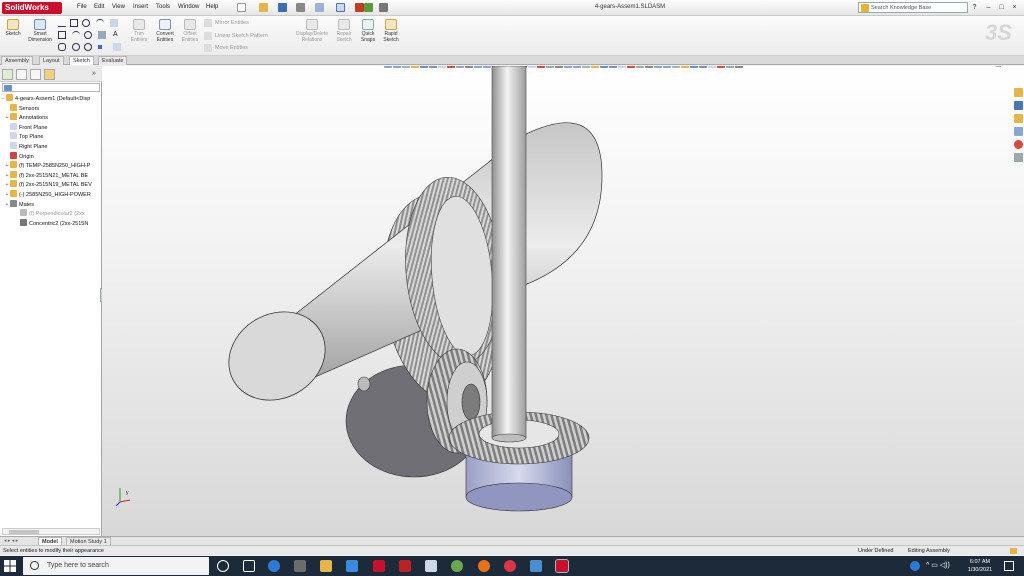 The height and width of the screenshot is (576, 1024). I want to click on tree-item: Origin, so click(50, 156).